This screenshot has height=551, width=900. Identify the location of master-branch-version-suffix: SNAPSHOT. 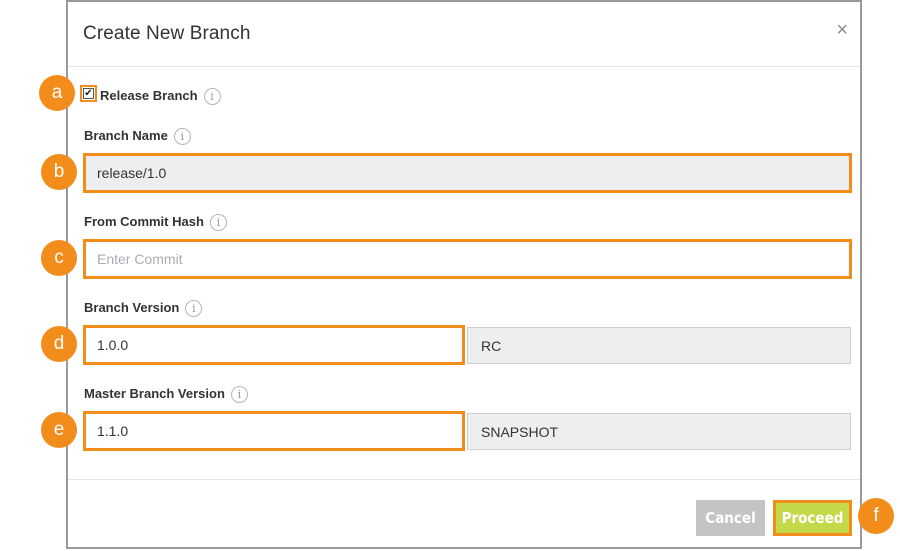
(659, 431).